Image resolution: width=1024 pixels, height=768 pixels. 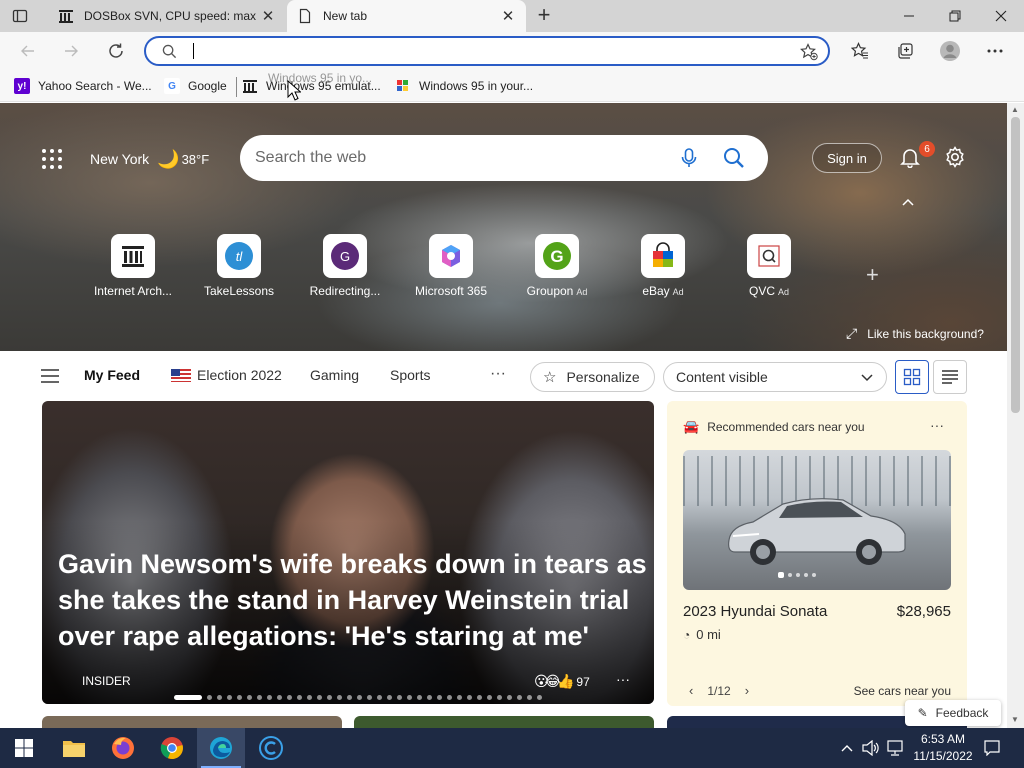 What do you see at coordinates (689, 158) in the screenshot?
I see `microphone-icon` at bounding box center [689, 158].